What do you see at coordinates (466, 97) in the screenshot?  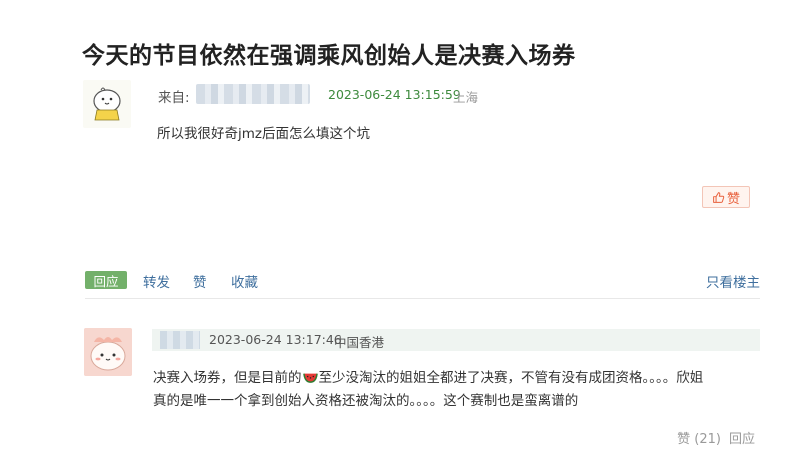 I see `post-location: 上海` at bounding box center [466, 97].